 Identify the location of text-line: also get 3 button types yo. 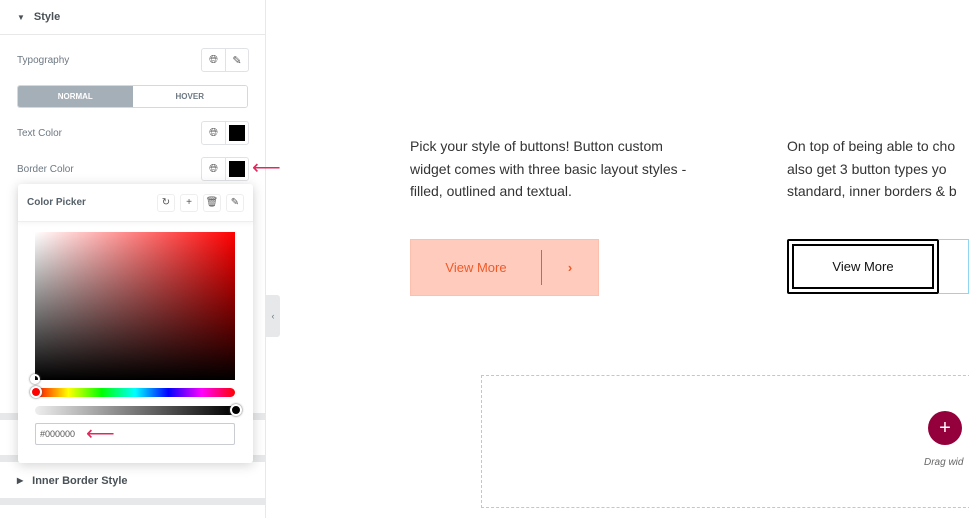
(867, 168).